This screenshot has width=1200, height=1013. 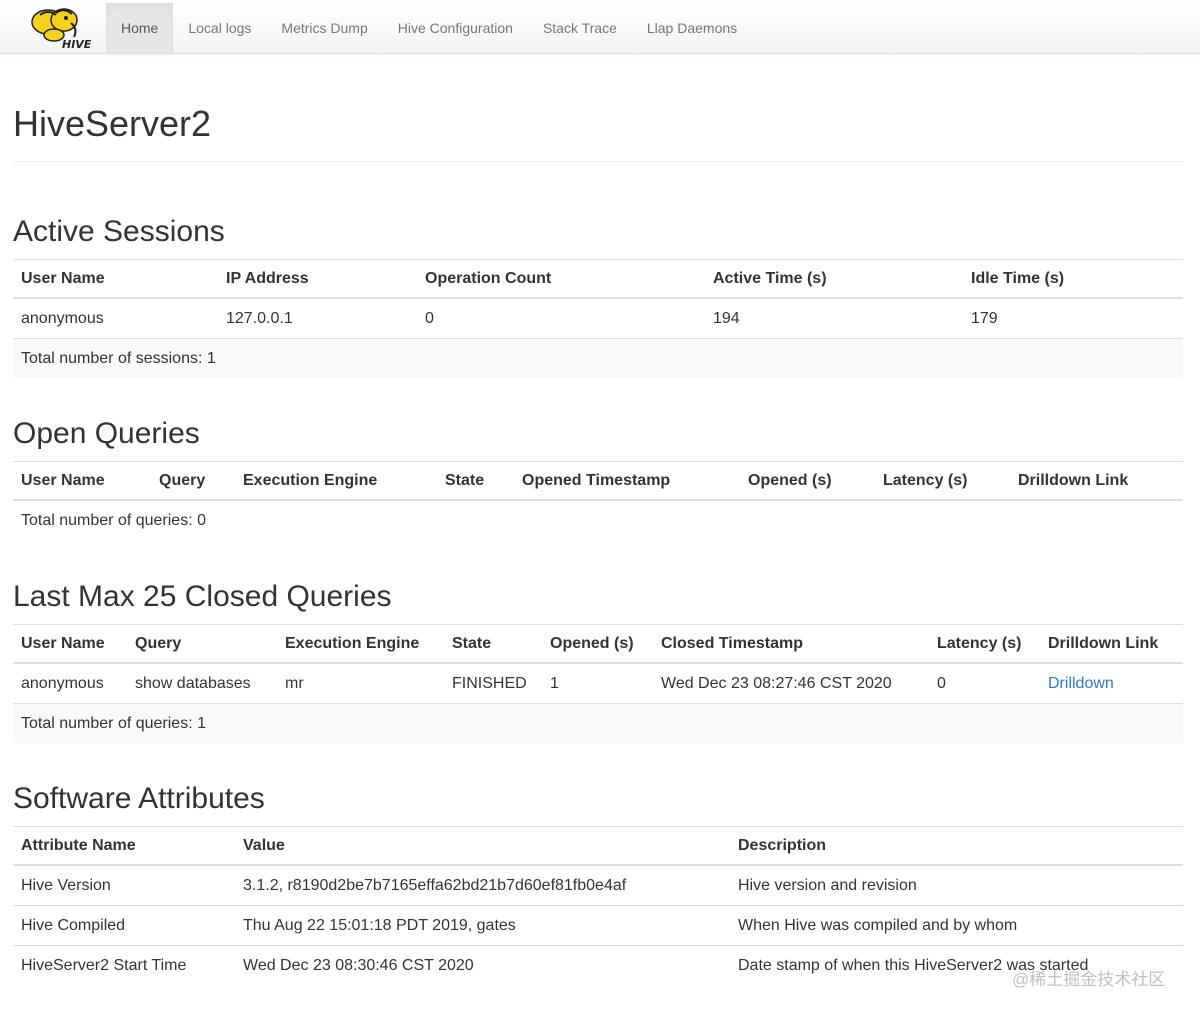 I want to click on logo-text: HIVE, so click(x=77, y=44).